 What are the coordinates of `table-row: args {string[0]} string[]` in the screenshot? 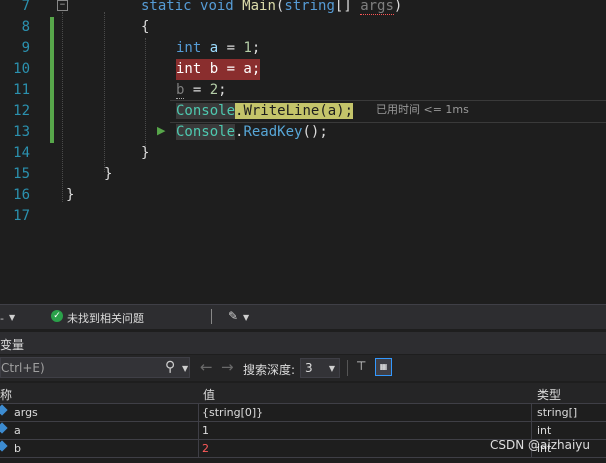 It's located at (303, 413).